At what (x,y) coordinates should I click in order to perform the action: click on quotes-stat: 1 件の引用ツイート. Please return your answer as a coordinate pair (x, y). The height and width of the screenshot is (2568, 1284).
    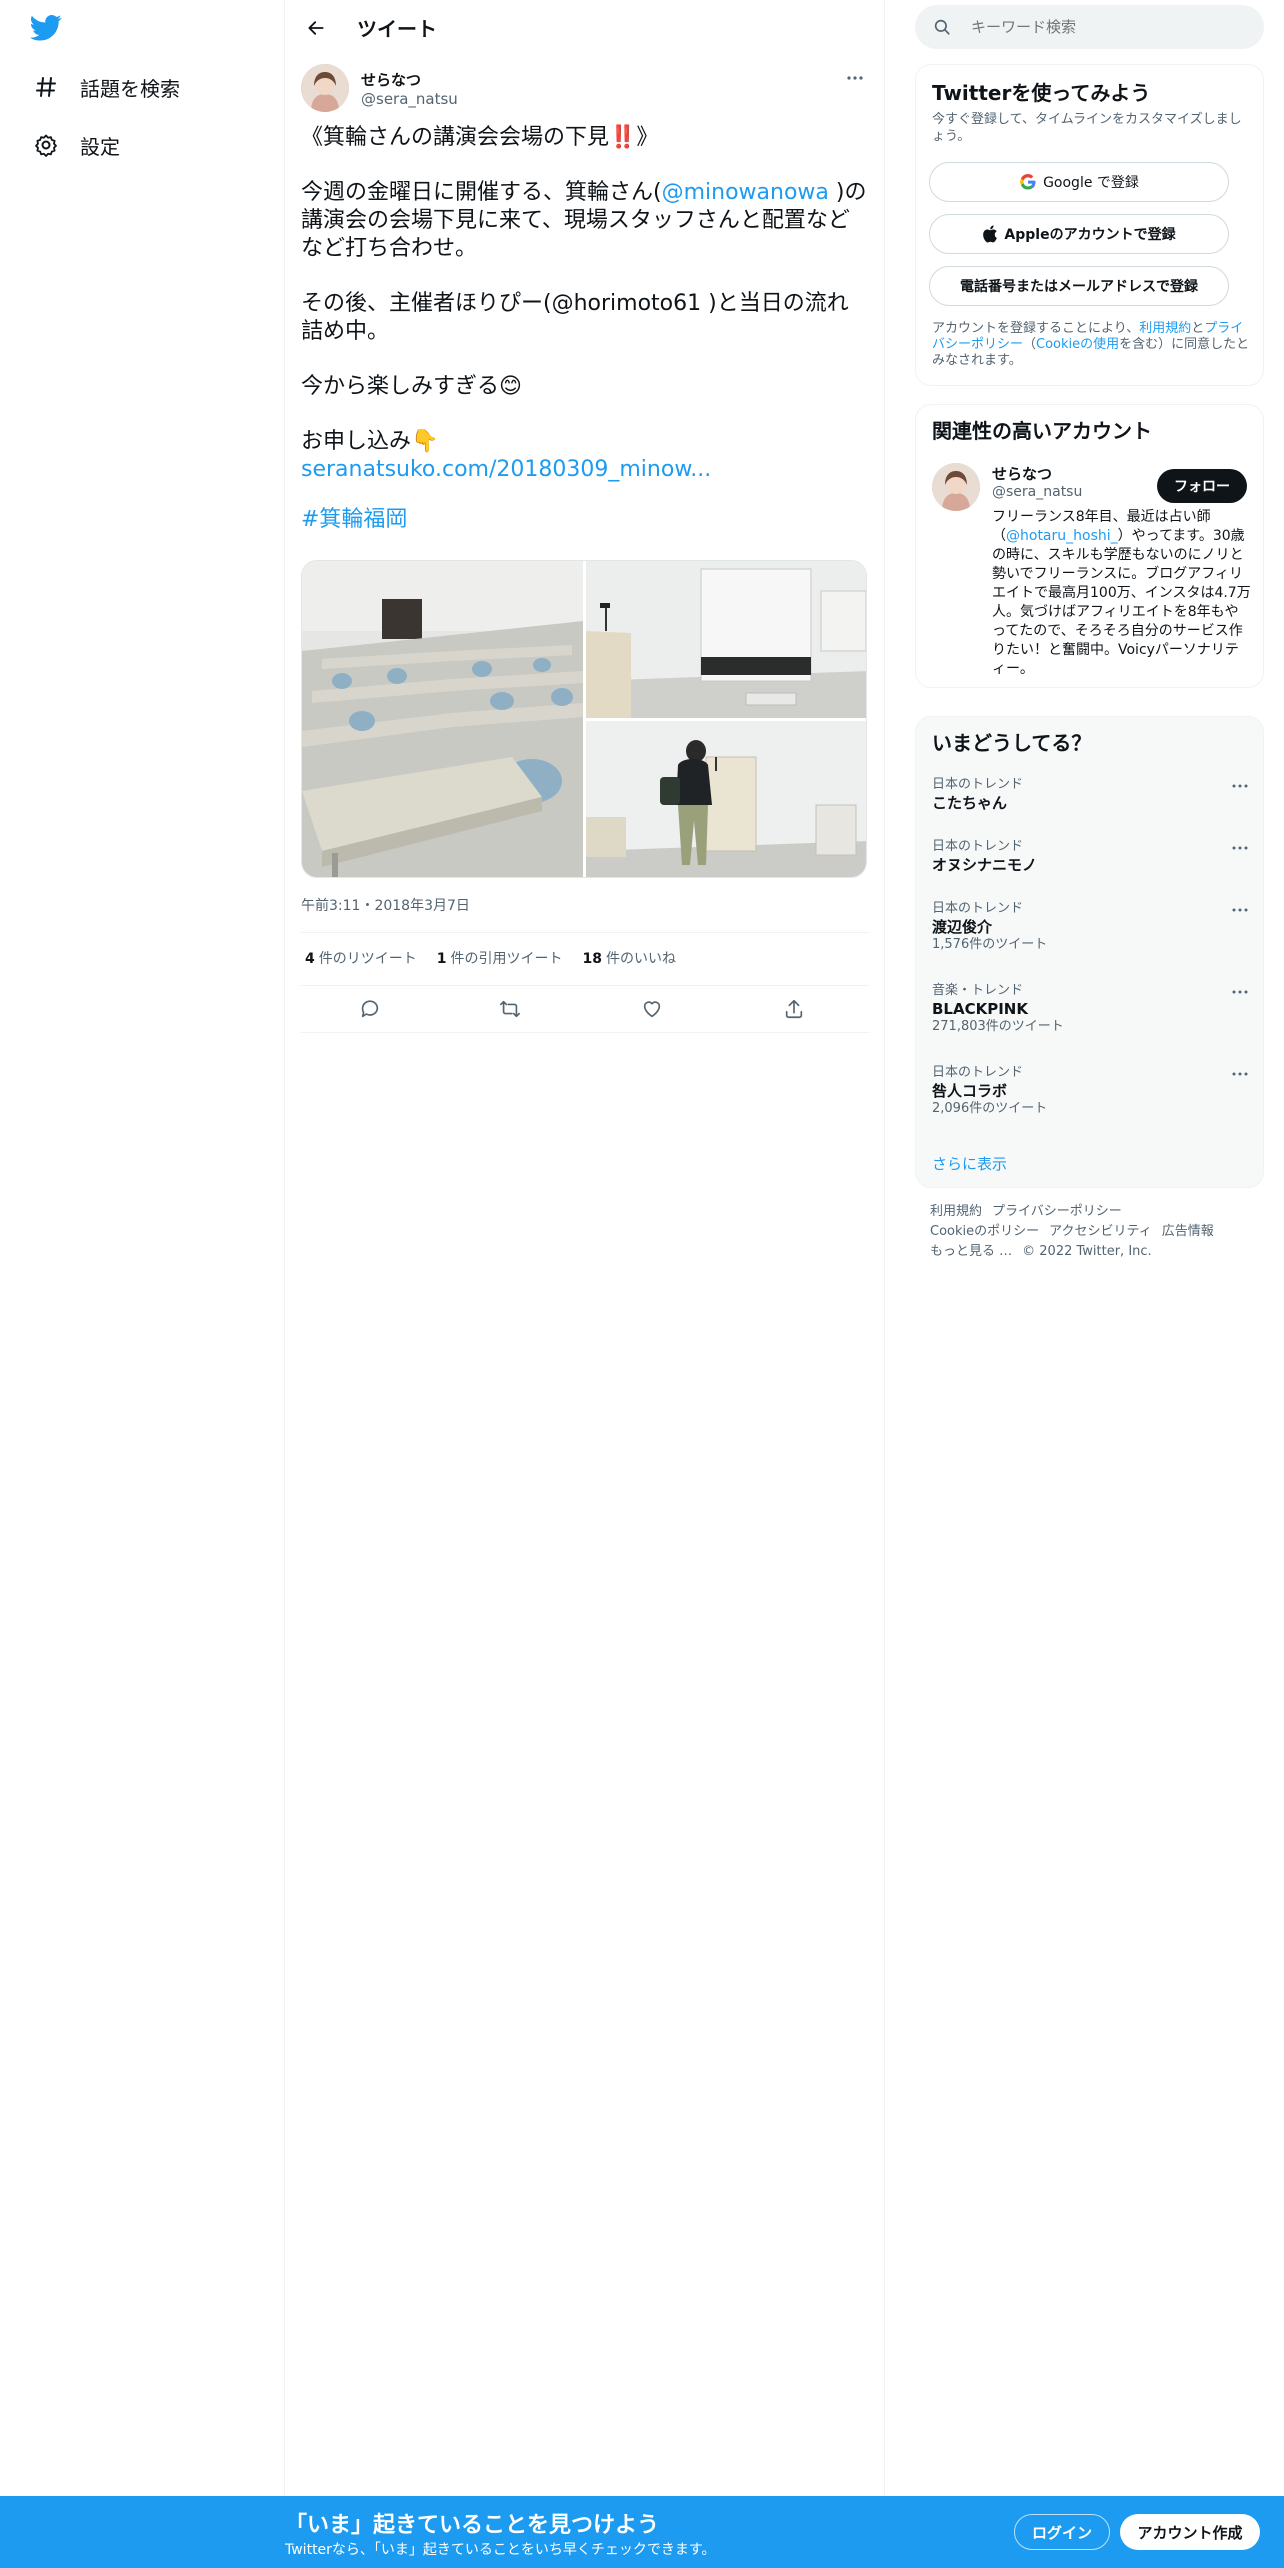
    Looking at the image, I should click on (500, 958).